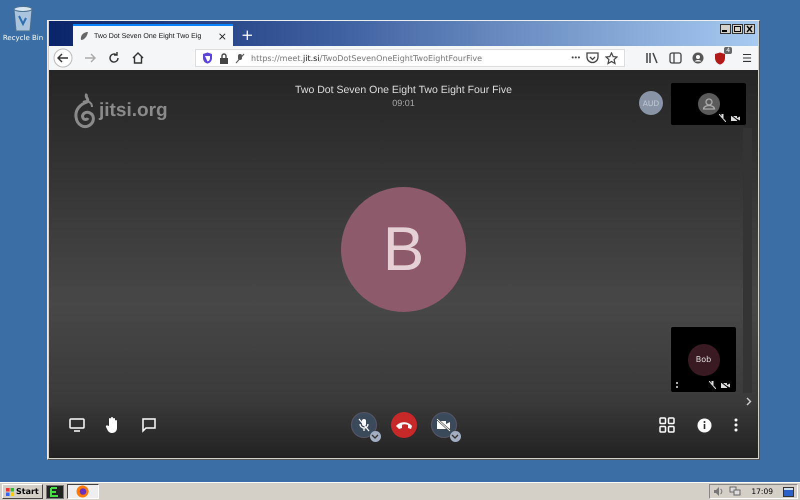  Describe the element at coordinates (698, 58) in the screenshot. I see `account-icon` at that location.